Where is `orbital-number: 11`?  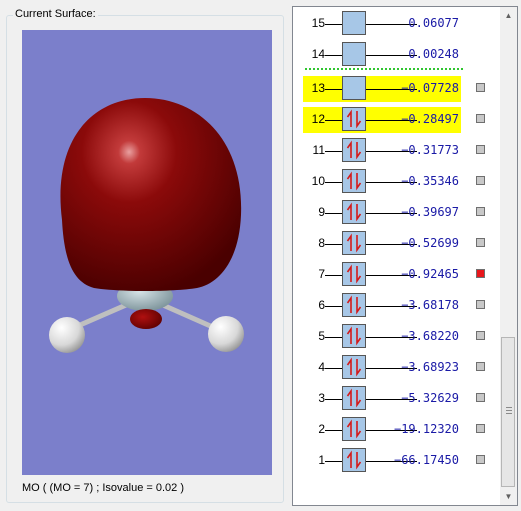
orbital-number: 11 is located at coordinates (318, 150).